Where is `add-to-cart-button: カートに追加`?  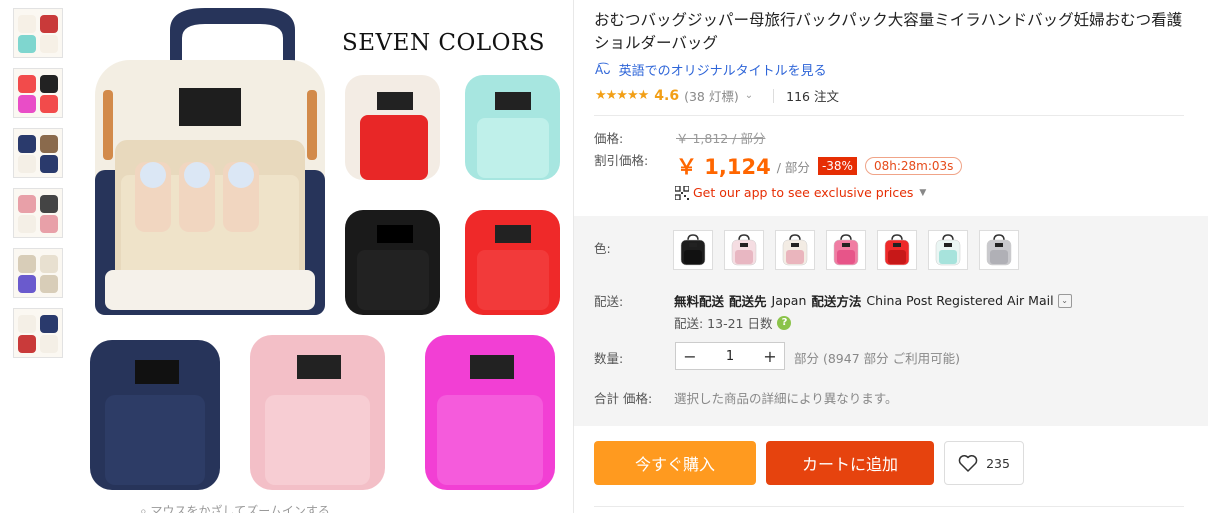 add-to-cart-button: カートに追加 is located at coordinates (850, 463).